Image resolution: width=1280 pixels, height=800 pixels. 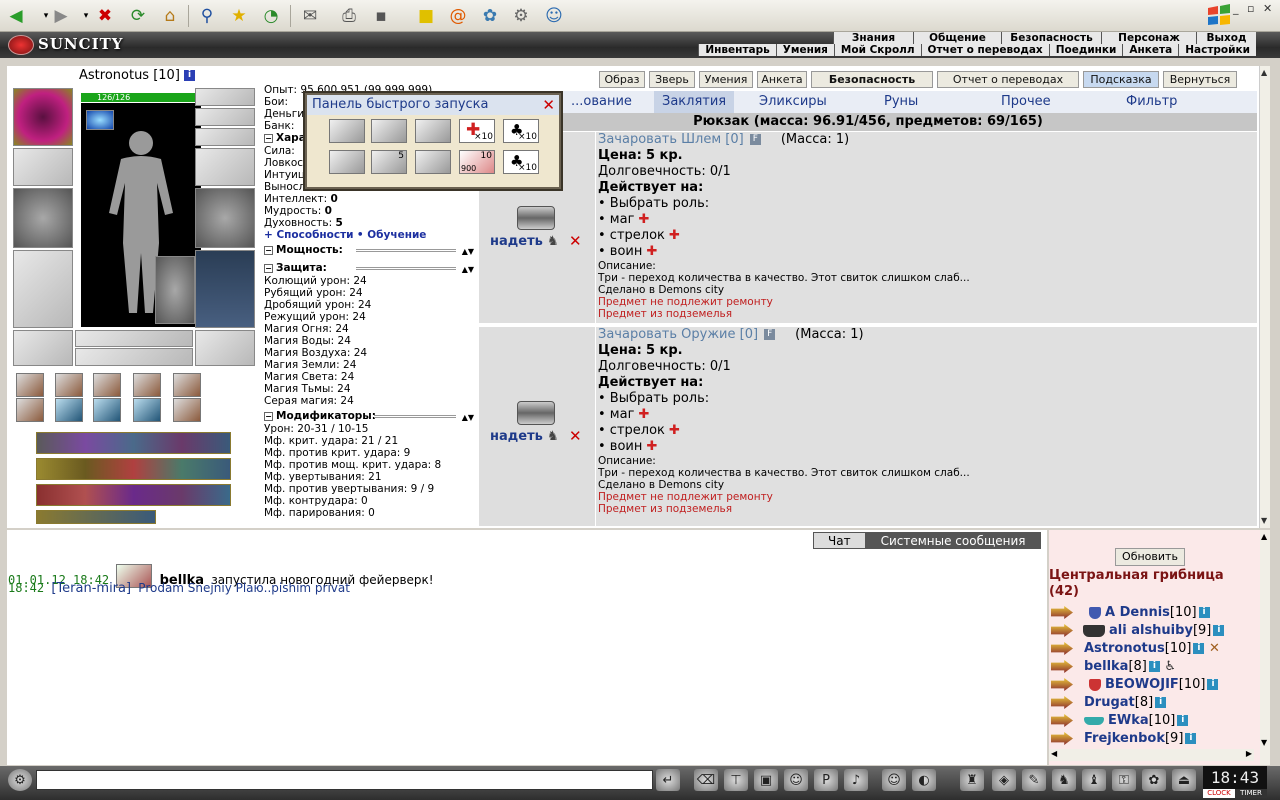 I want to click on item-name: Зачаровать Шлем [0], so click(x=671, y=139).